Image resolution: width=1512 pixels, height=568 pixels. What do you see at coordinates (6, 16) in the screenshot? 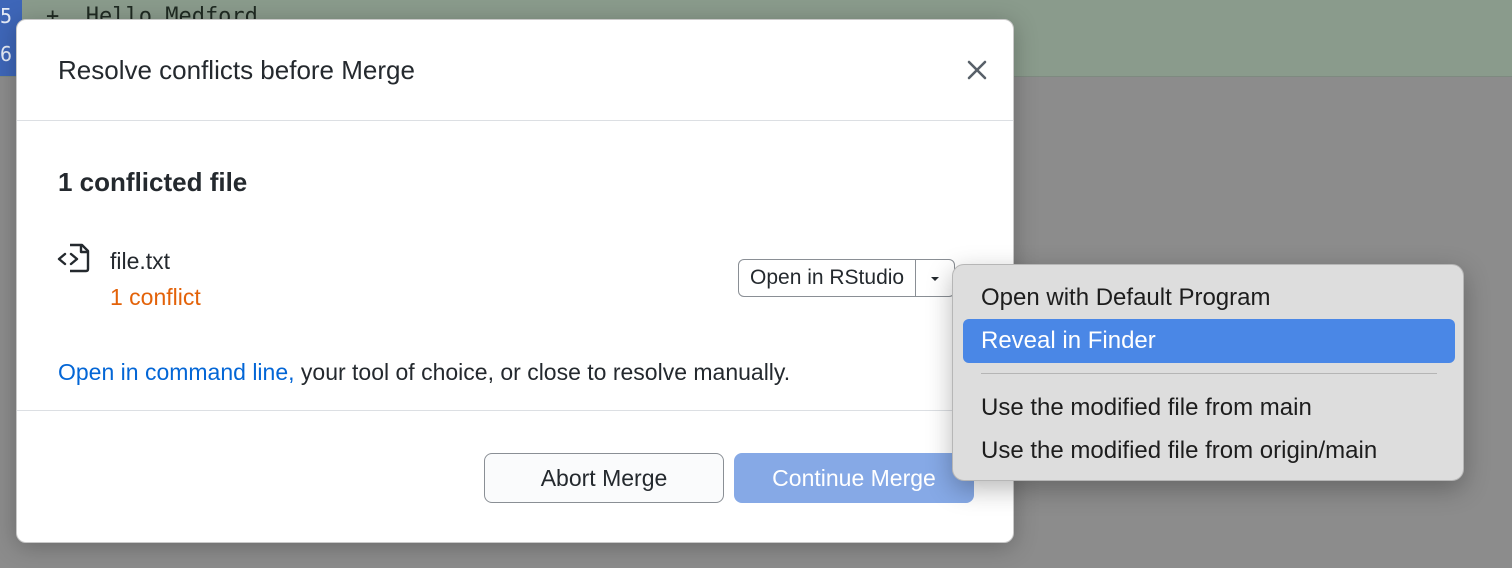
I see `line-number: 5` at bounding box center [6, 16].